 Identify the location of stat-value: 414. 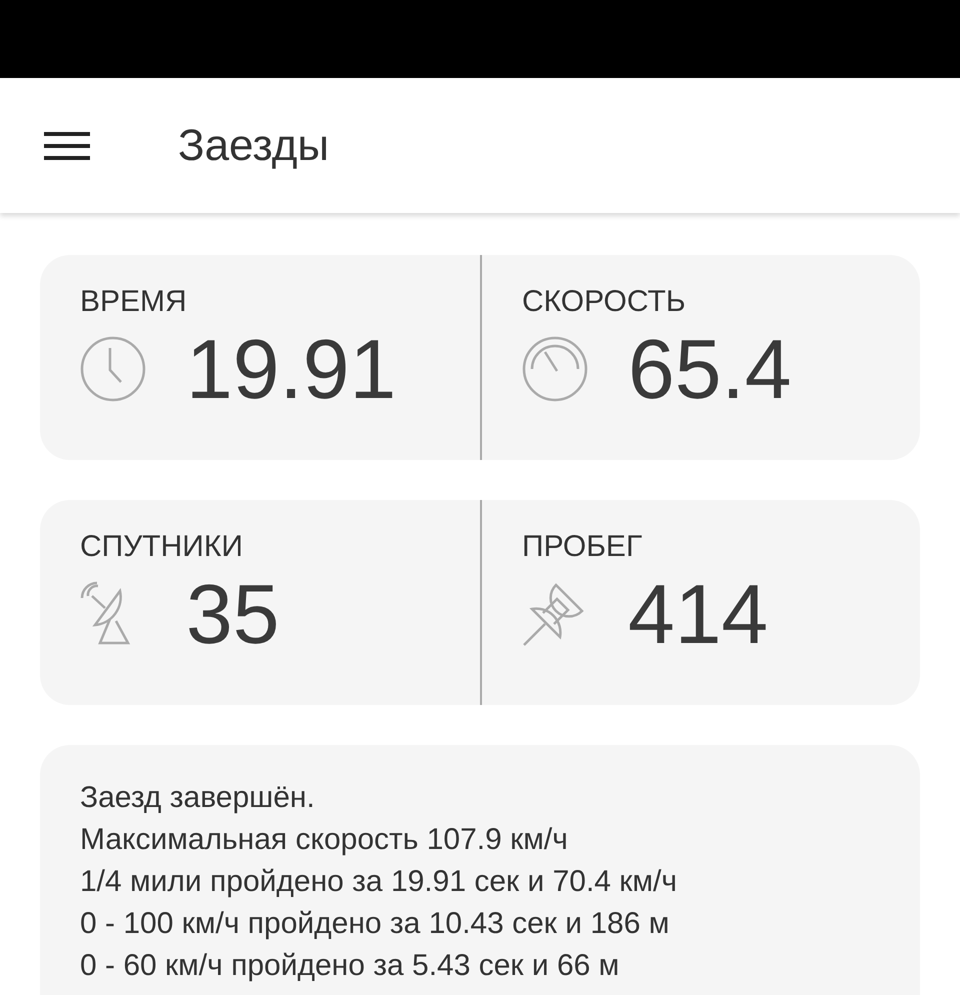
(698, 614).